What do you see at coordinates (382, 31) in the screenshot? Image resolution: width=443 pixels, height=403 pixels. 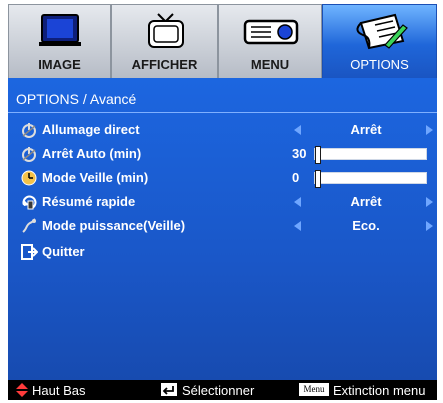 I see `options-icon` at bounding box center [382, 31].